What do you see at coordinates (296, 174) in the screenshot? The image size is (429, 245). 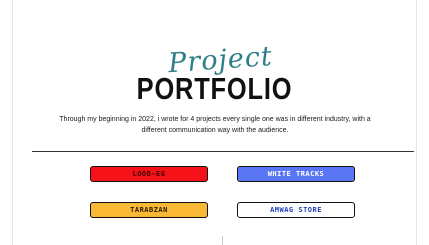 I see `project-button-white-tracks: WHITE TRACKS` at bounding box center [296, 174].